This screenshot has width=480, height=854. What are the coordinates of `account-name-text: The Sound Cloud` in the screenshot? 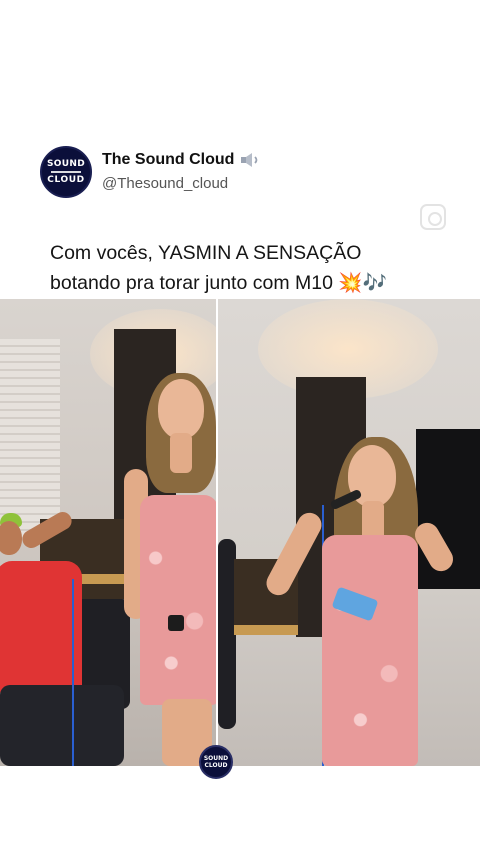 It's located at (168, 159).